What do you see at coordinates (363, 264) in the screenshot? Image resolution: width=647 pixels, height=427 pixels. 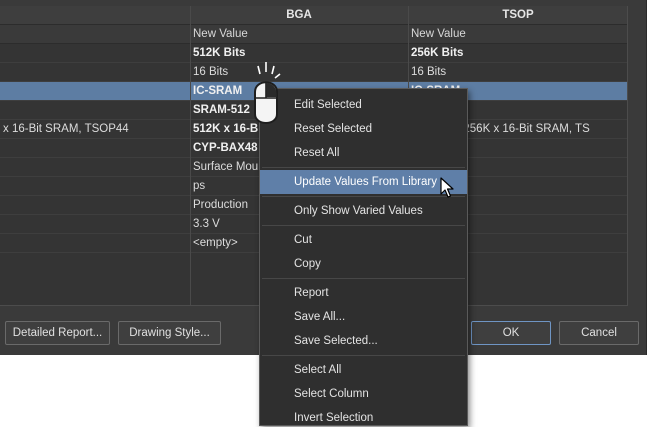 I see `menu-item-copy: Copy` at bounding box center [363, 264].